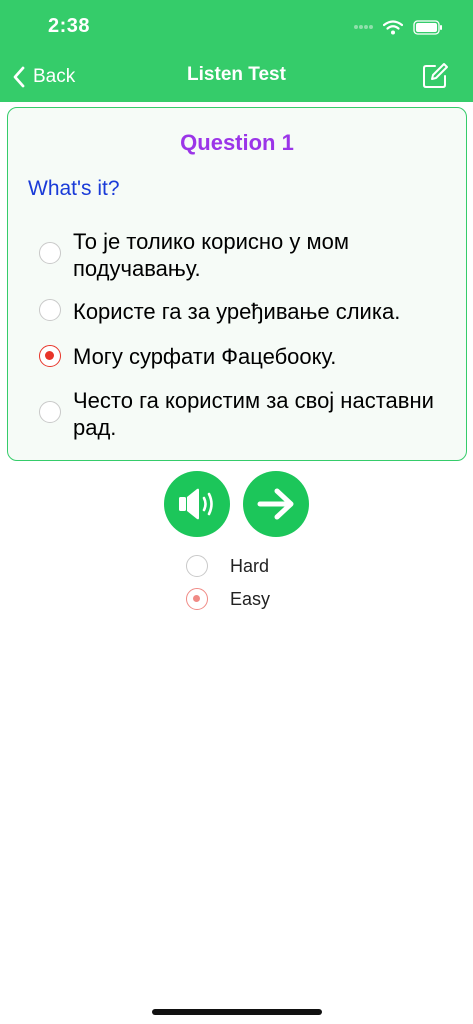  I want to click on difficulty-label: Hard, so click(250, 565).